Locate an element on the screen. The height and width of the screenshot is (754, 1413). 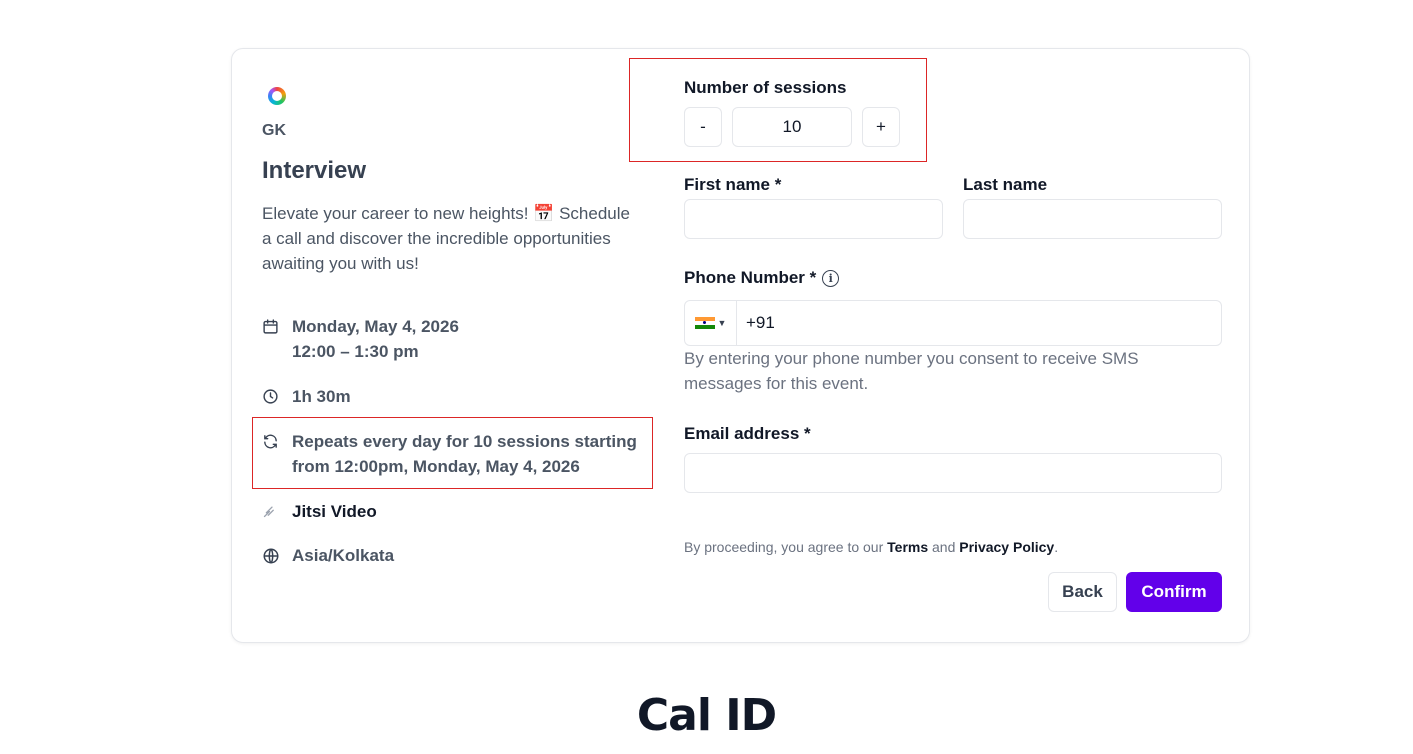
phone-field: ▼ +91 is located at coordinates (953, 323).